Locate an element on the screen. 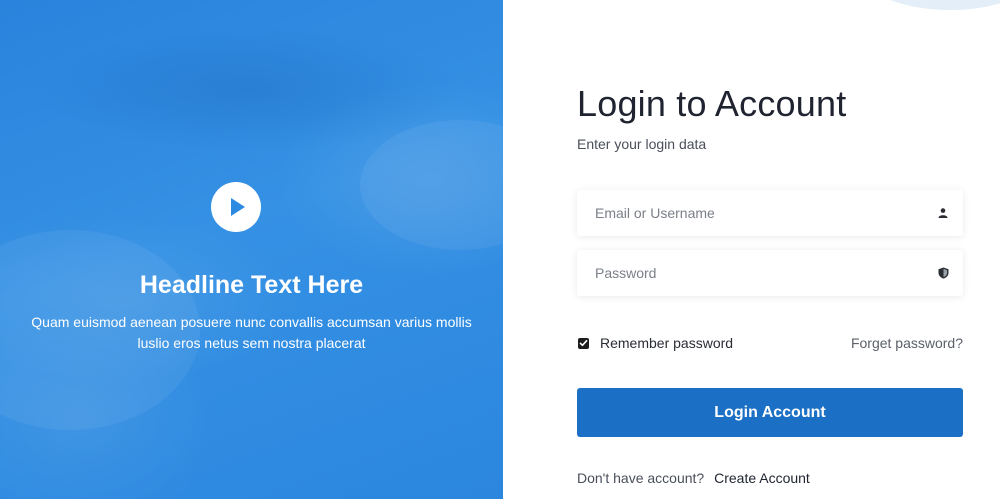  password-field is located at coordinates (770, 273).